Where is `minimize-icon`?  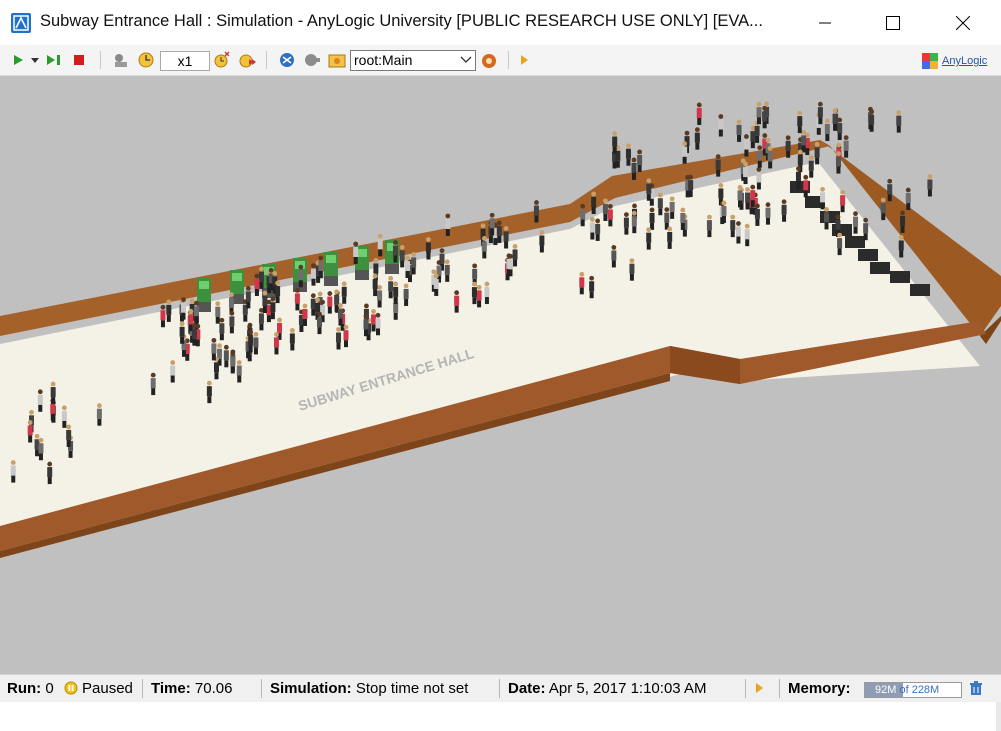 minimize-icon is located at coordinates (825, 22).